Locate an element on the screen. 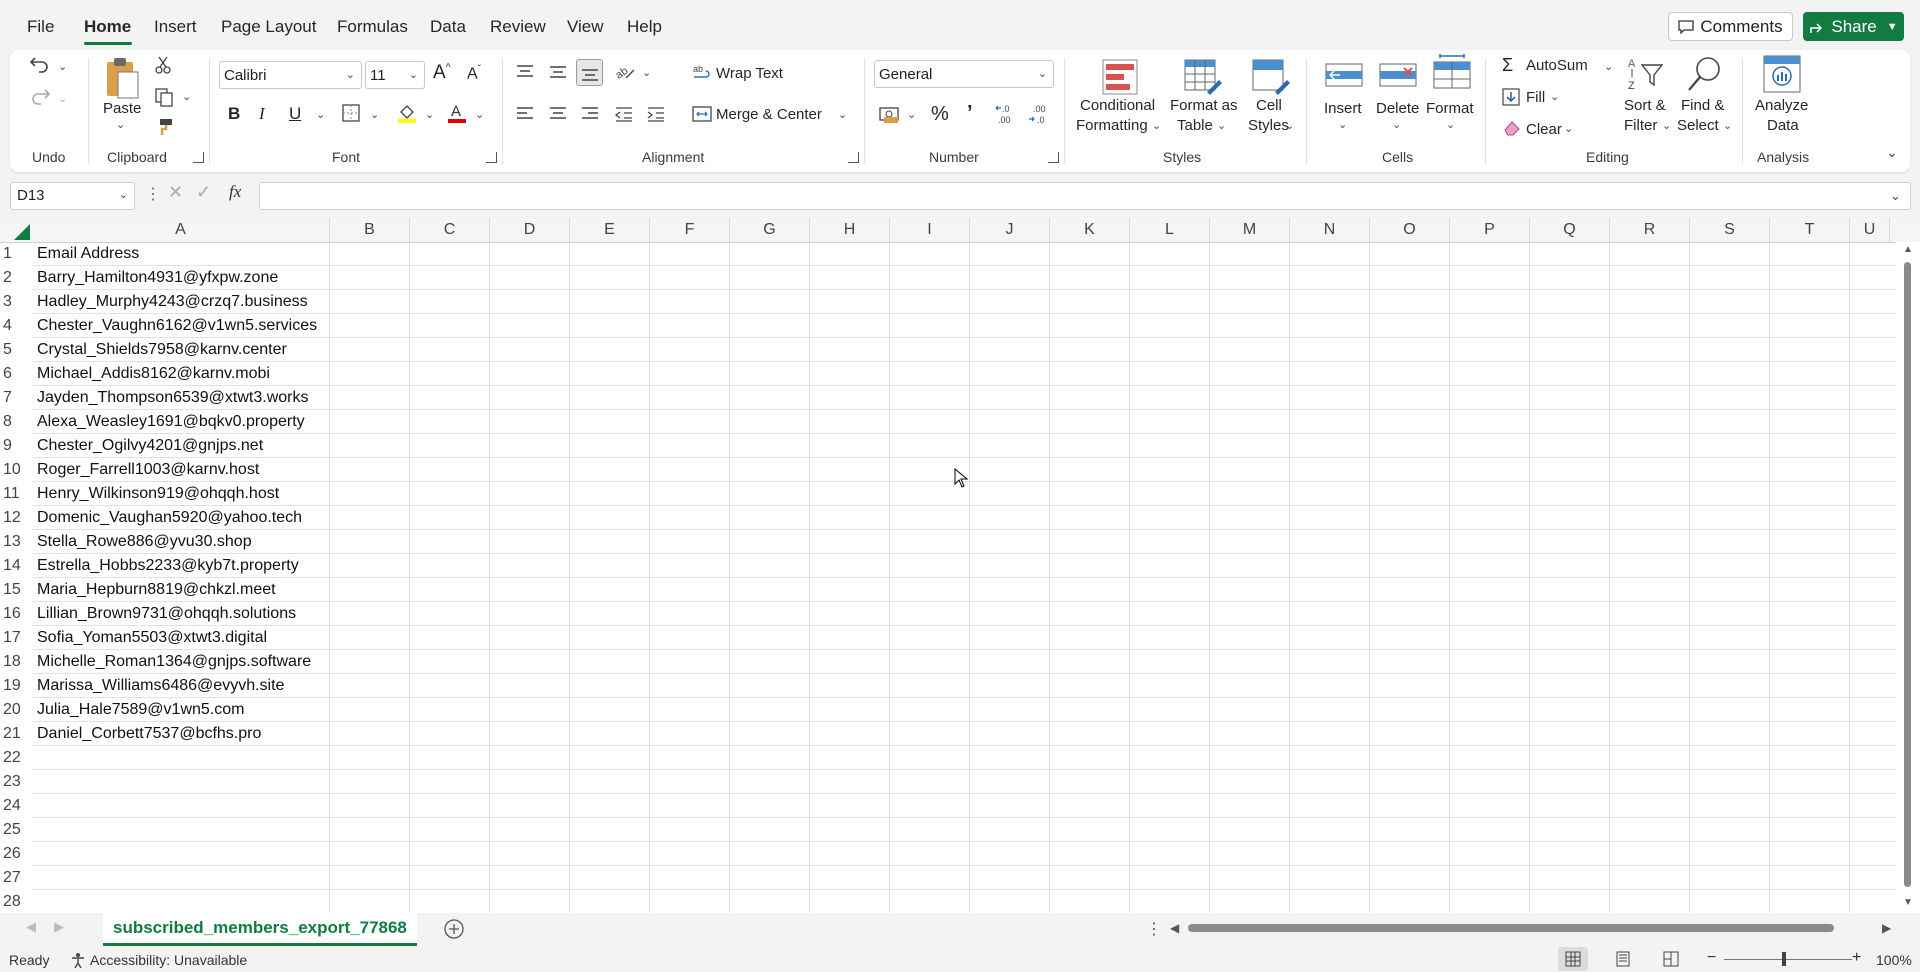 The width and height of the screenshot is (1920, 972). email-cell: Domenic_Vaughan5920@yahoo.tech is located at coordinates (169, 518).